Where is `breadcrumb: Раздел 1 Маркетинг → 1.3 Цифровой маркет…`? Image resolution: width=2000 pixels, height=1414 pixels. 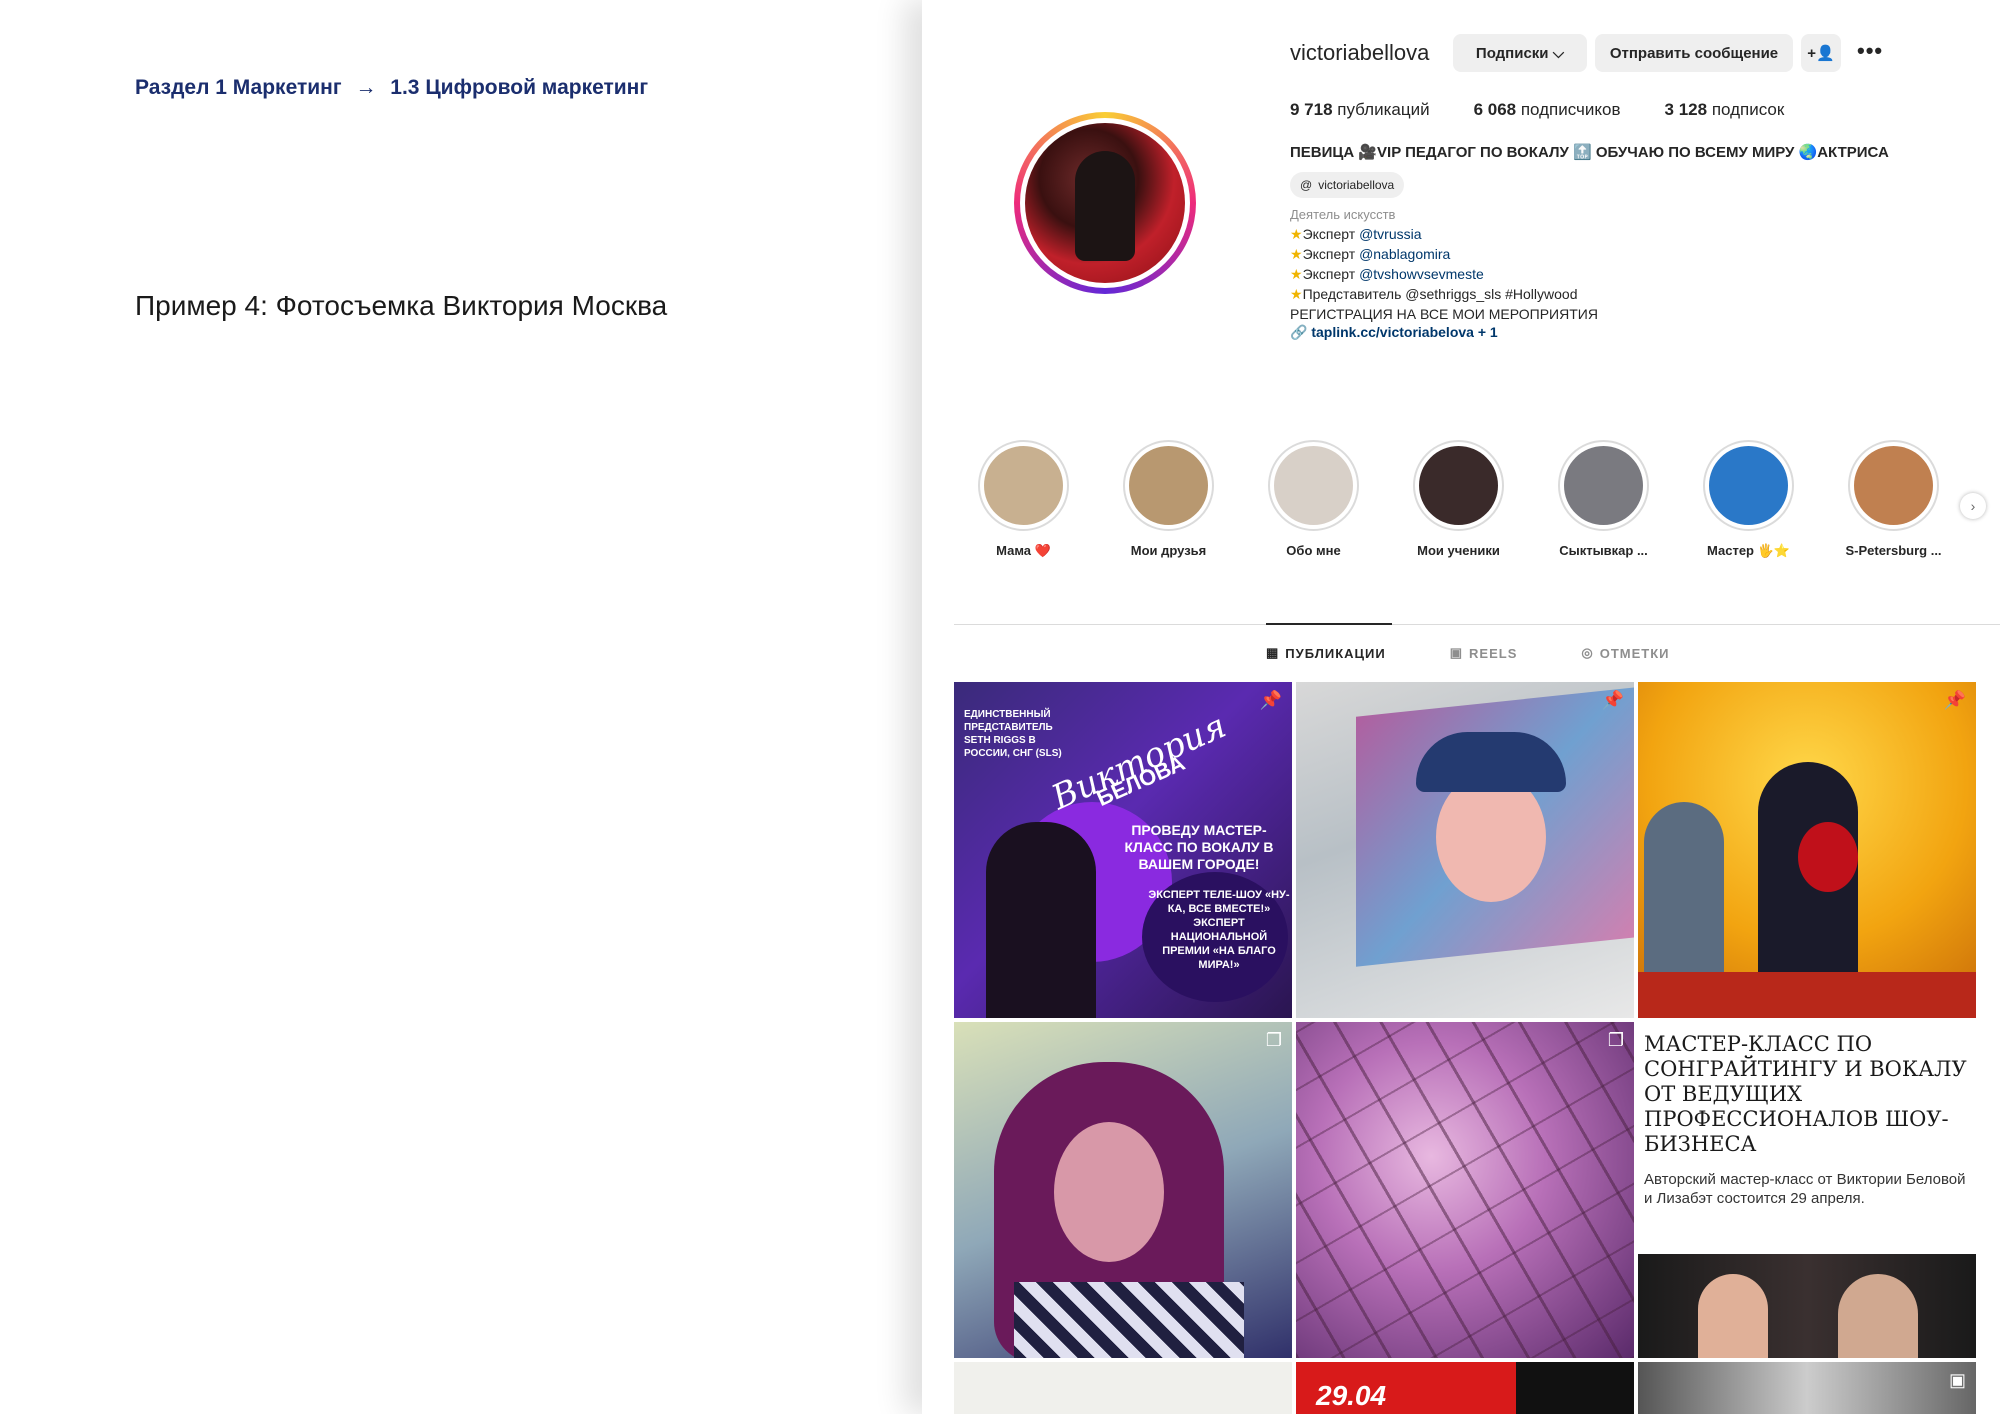 breadcrumb: Раздел 1 Маркетинг → 1.3 Цифровой маркет… is located at coordinates (395, 88).